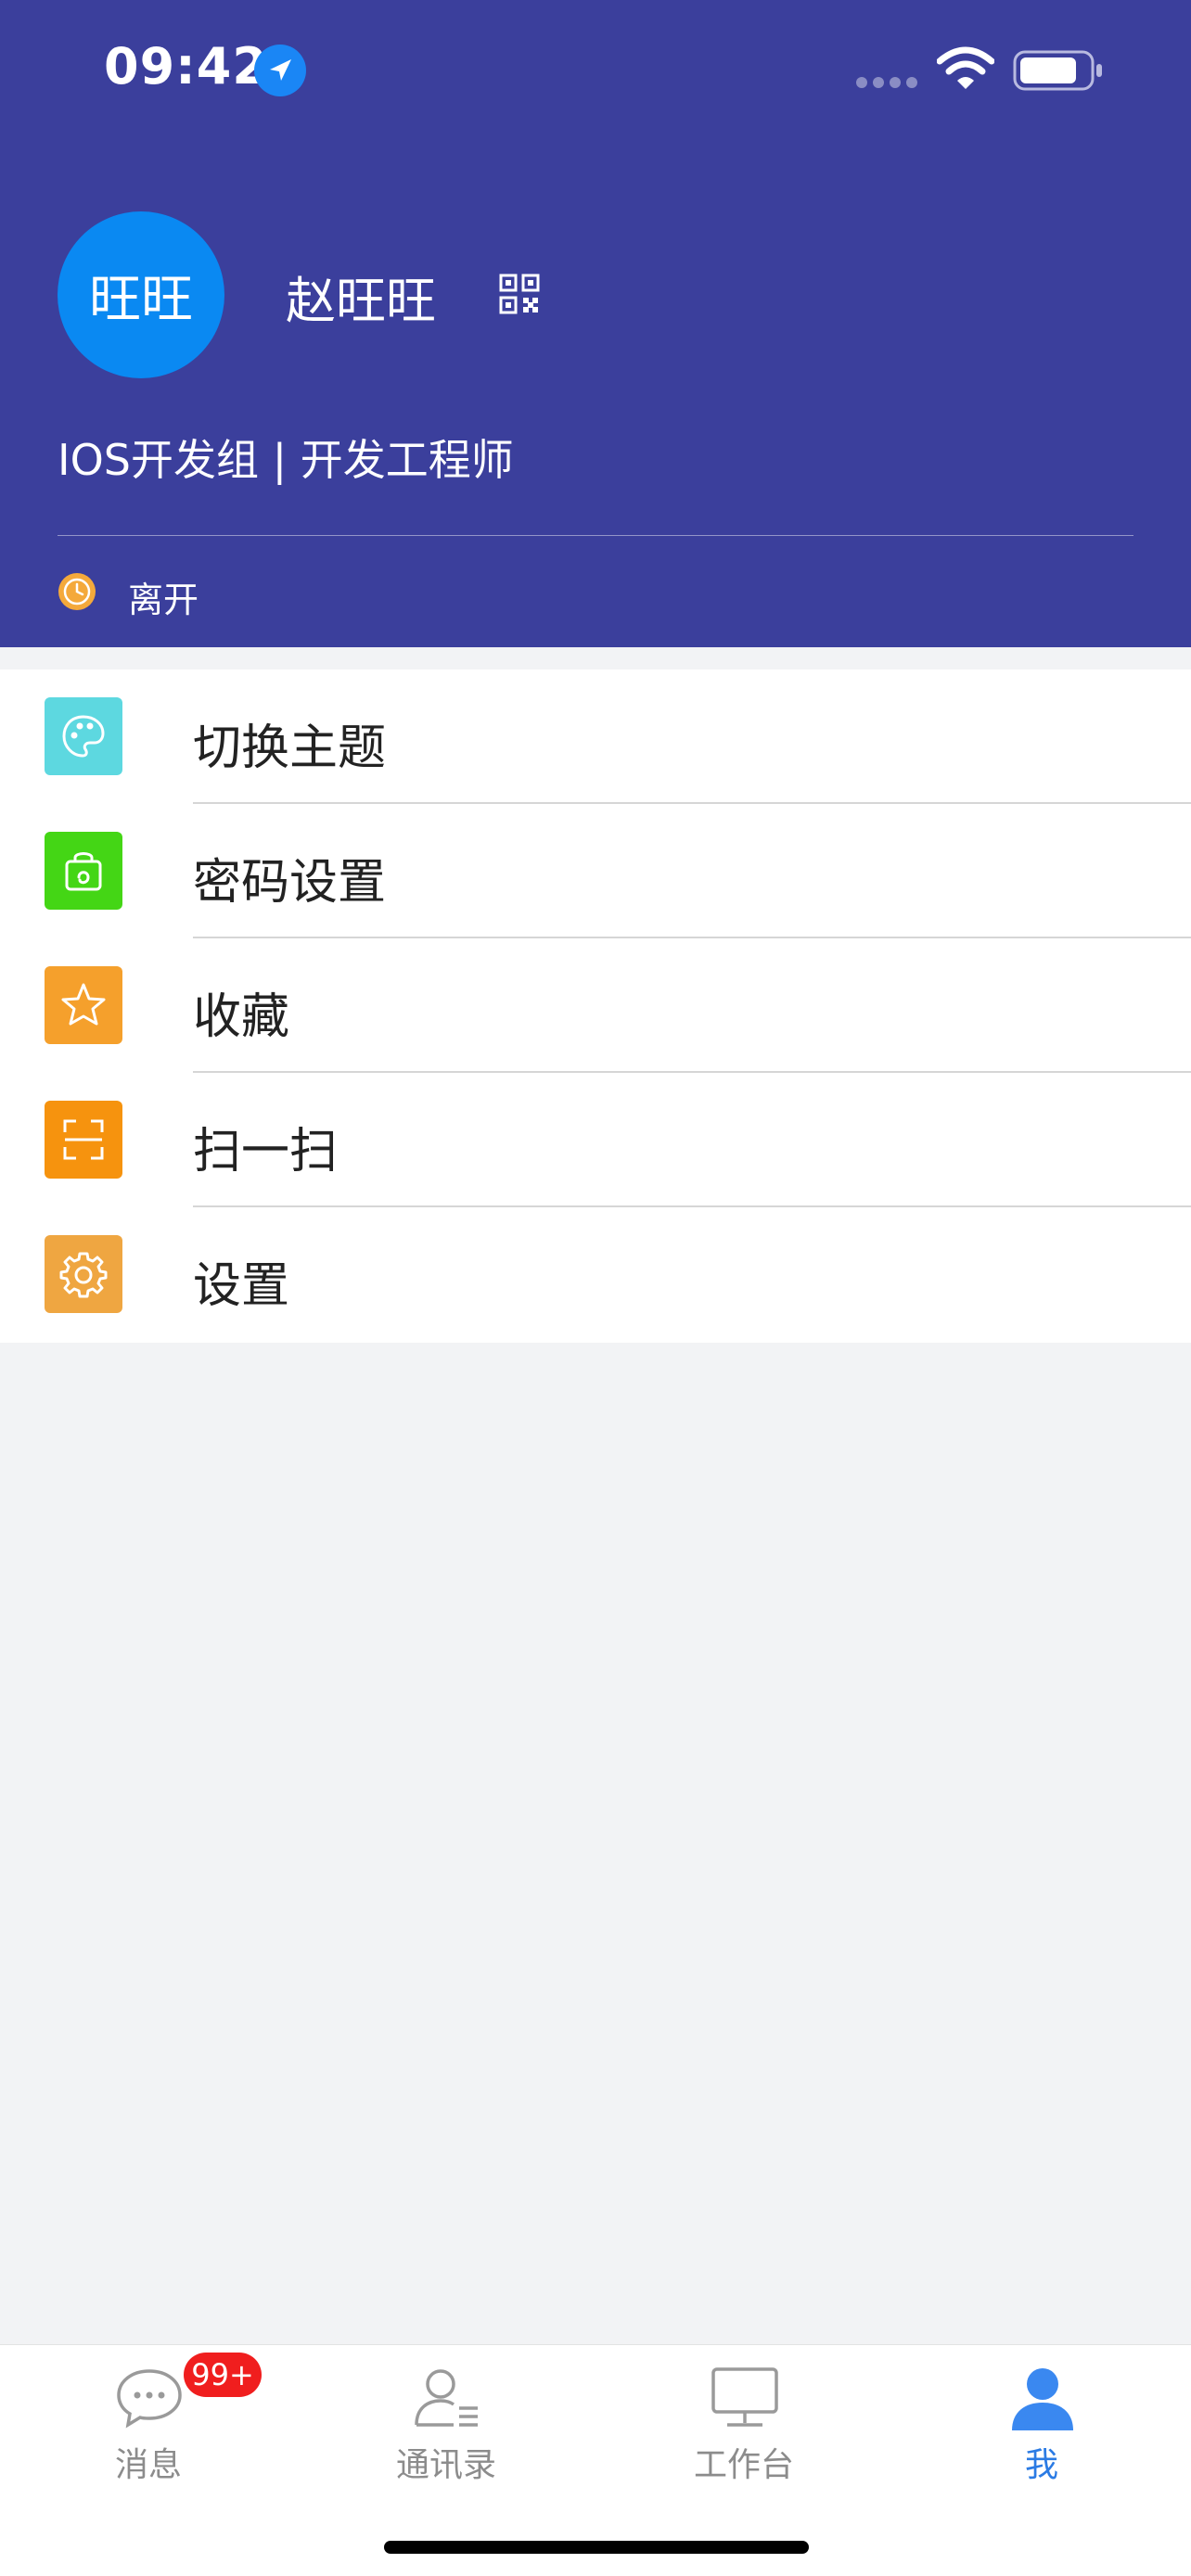  I want to click on chat-bubble-icon, so click(149, 2399).